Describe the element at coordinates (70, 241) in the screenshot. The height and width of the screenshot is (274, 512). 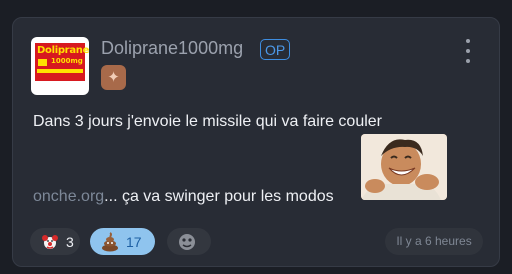
I see `reaction-count: 3` at that location.